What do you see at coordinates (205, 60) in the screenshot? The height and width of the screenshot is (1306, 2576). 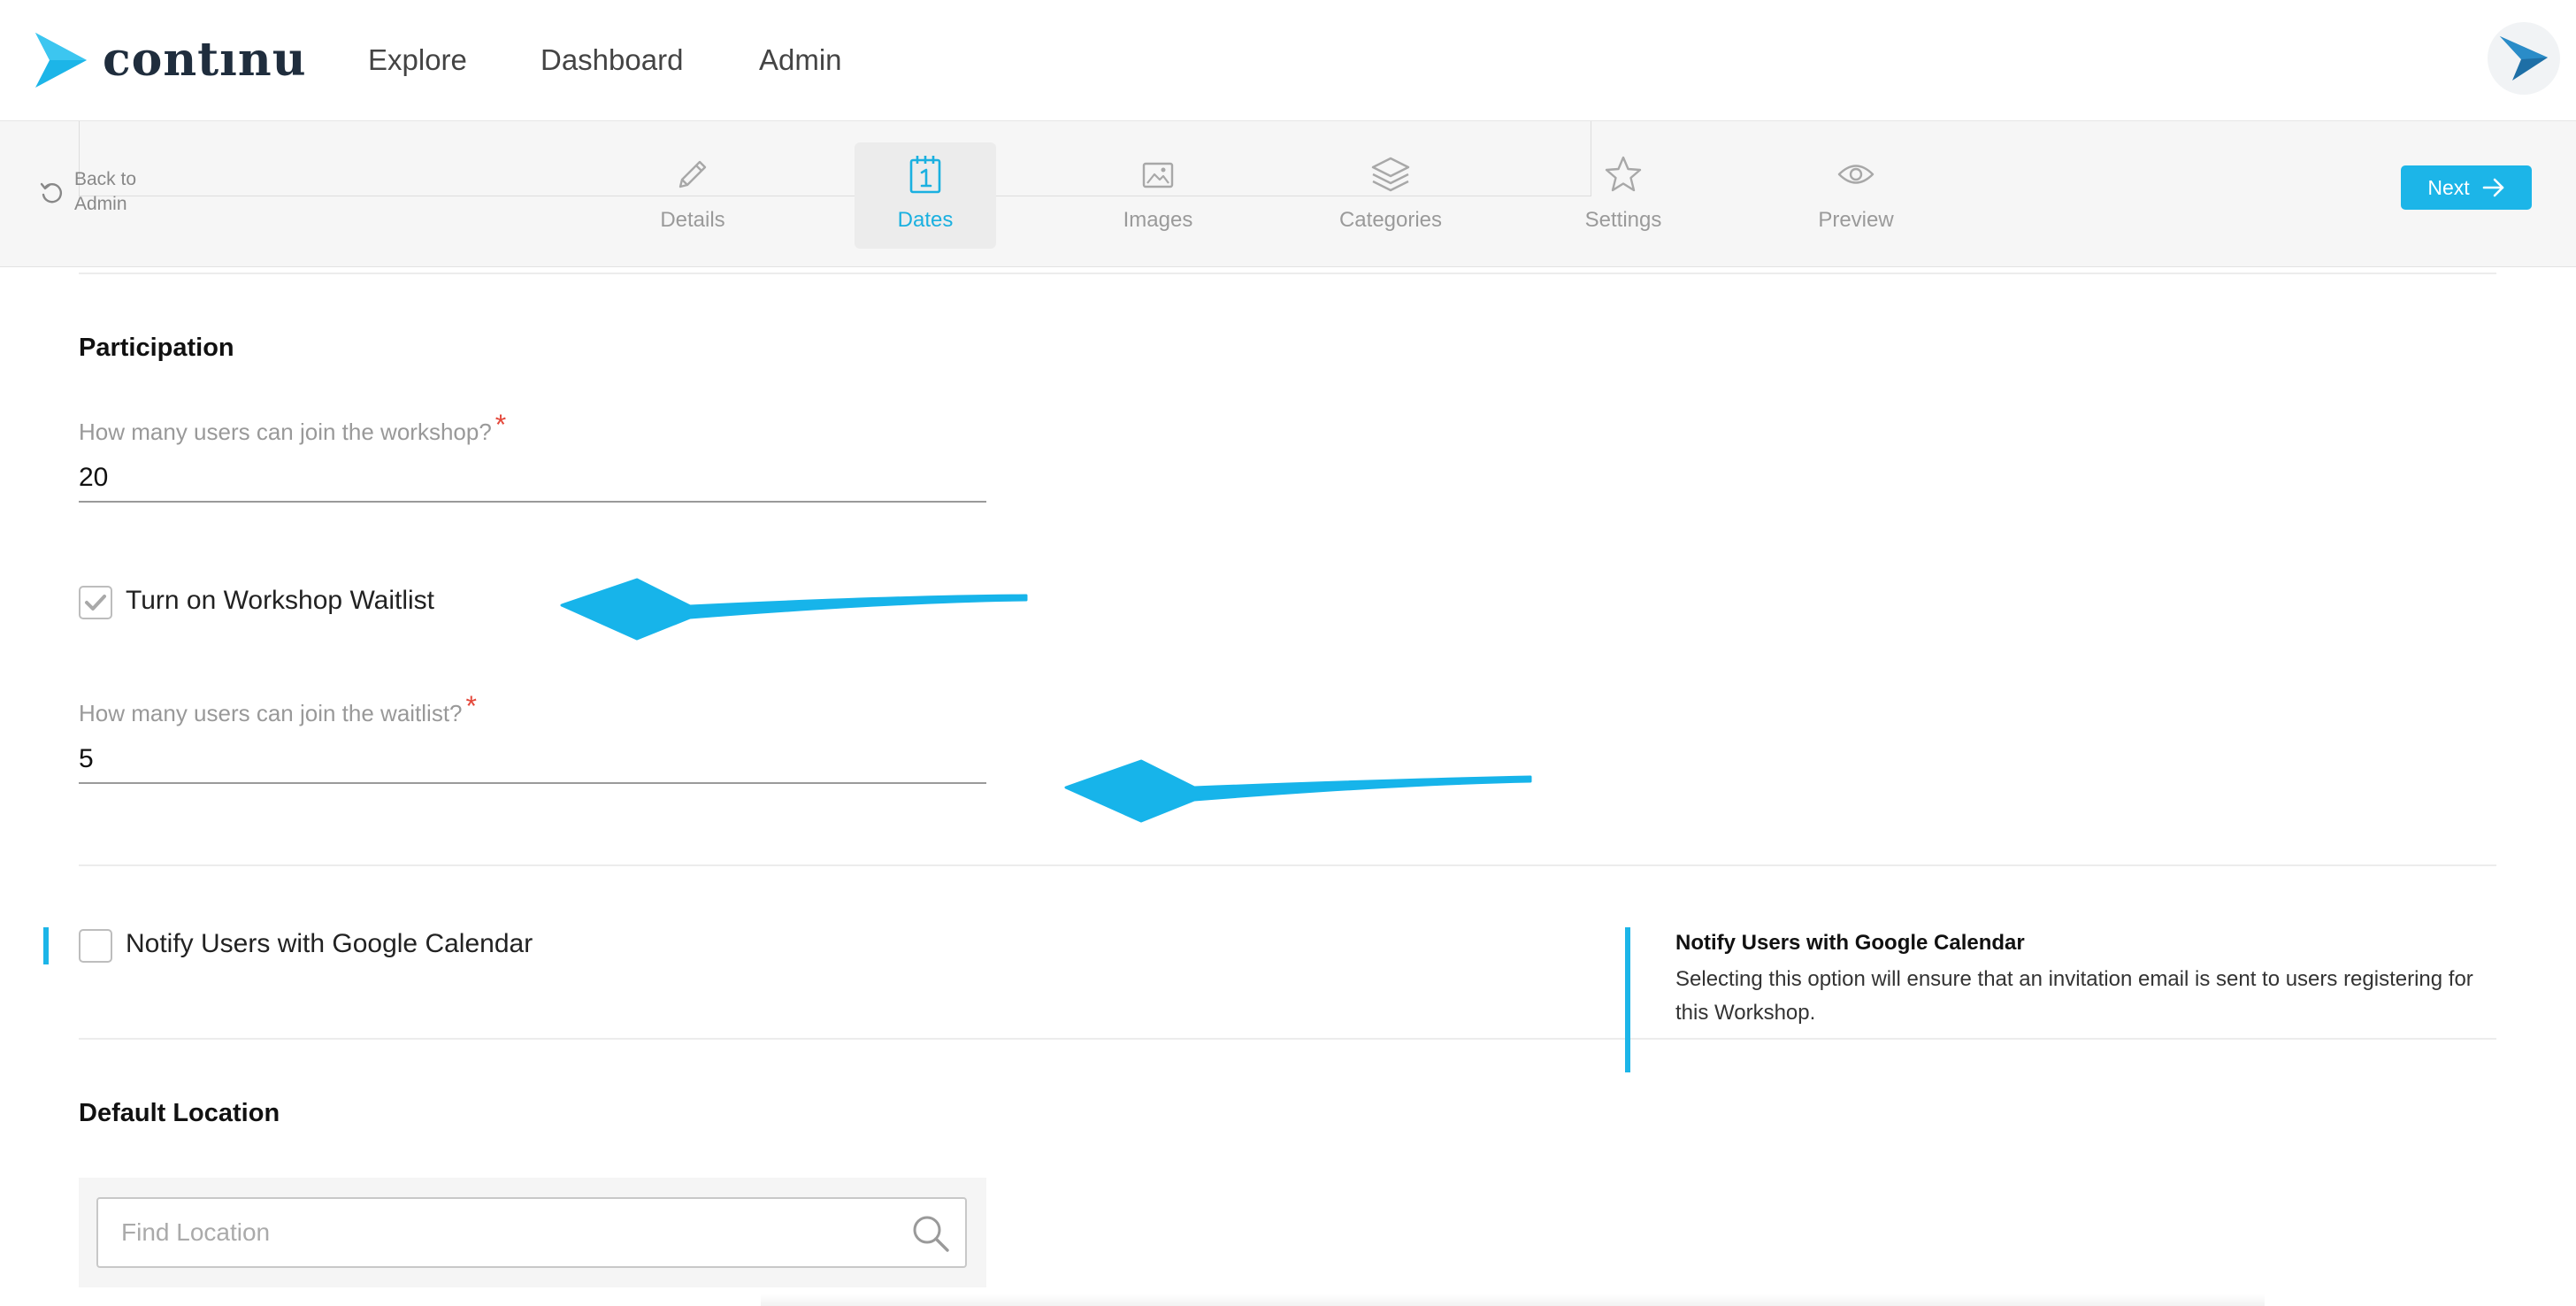 I see `logo-wordmark: contınu` at bounding box center [205, 60].